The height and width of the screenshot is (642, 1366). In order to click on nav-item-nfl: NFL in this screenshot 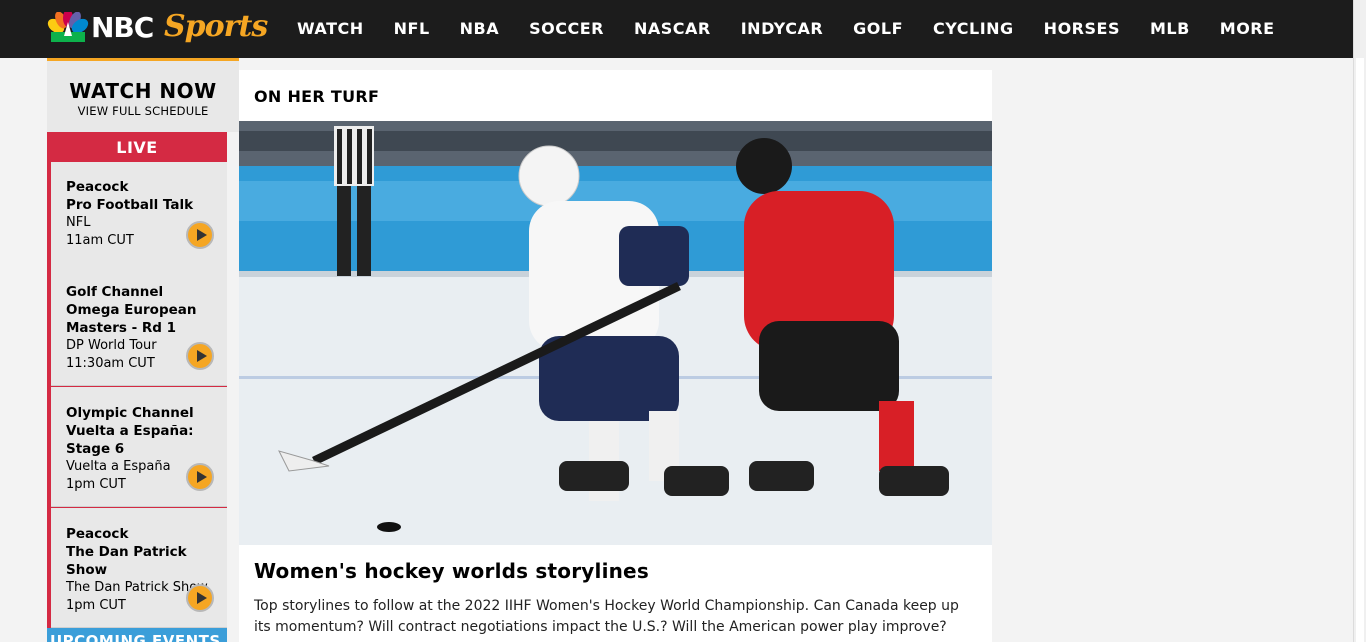, I will do `click(412, 29)`.